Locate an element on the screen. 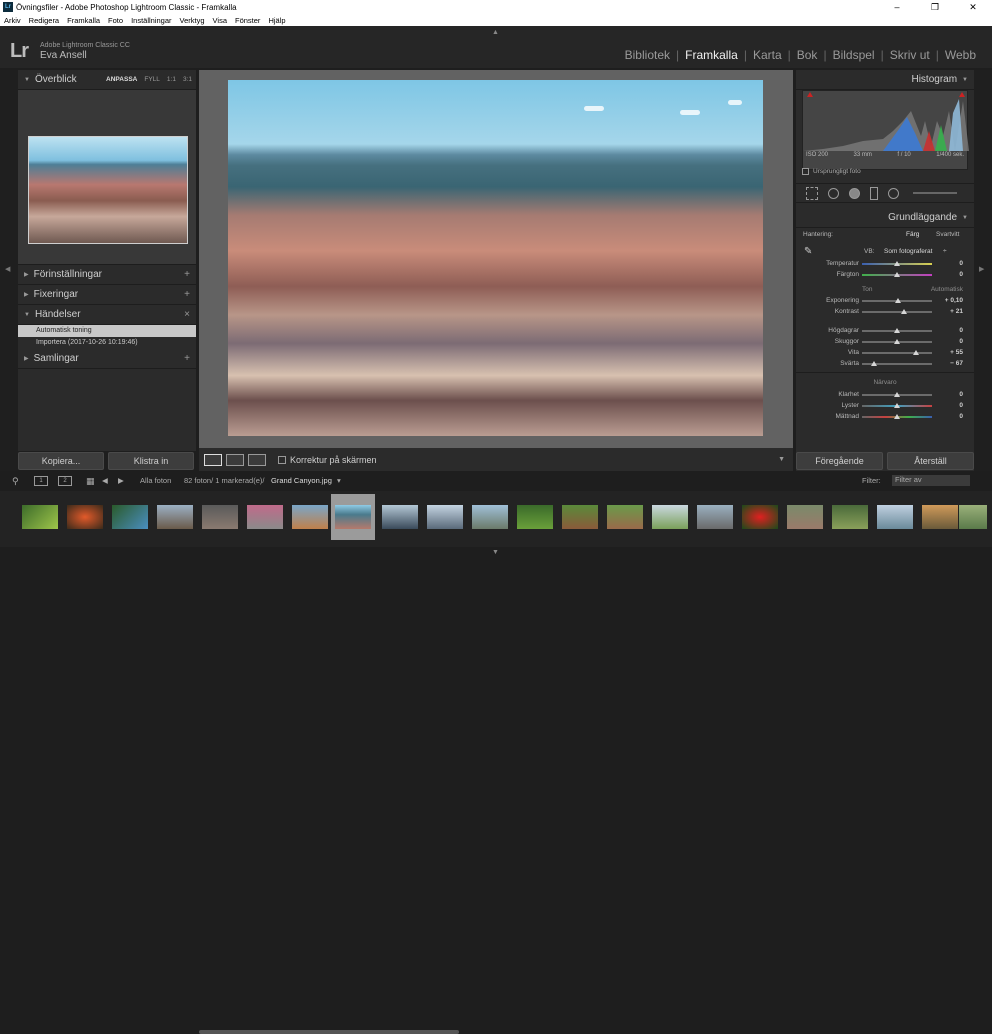 The image size is (992, 1034). add-preset-icon: + is located at coordinates (187, 274).